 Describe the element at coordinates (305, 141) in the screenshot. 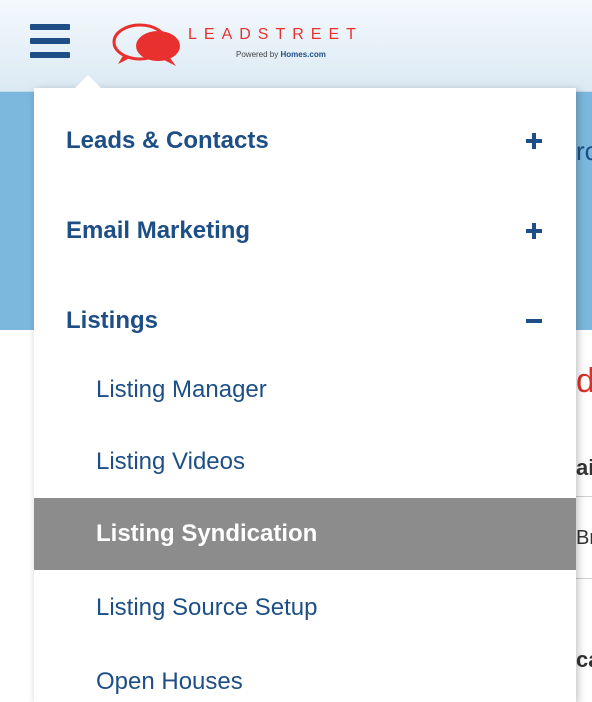

I see `nav-section-leads-contacts: Leads & Contacts` at that location.